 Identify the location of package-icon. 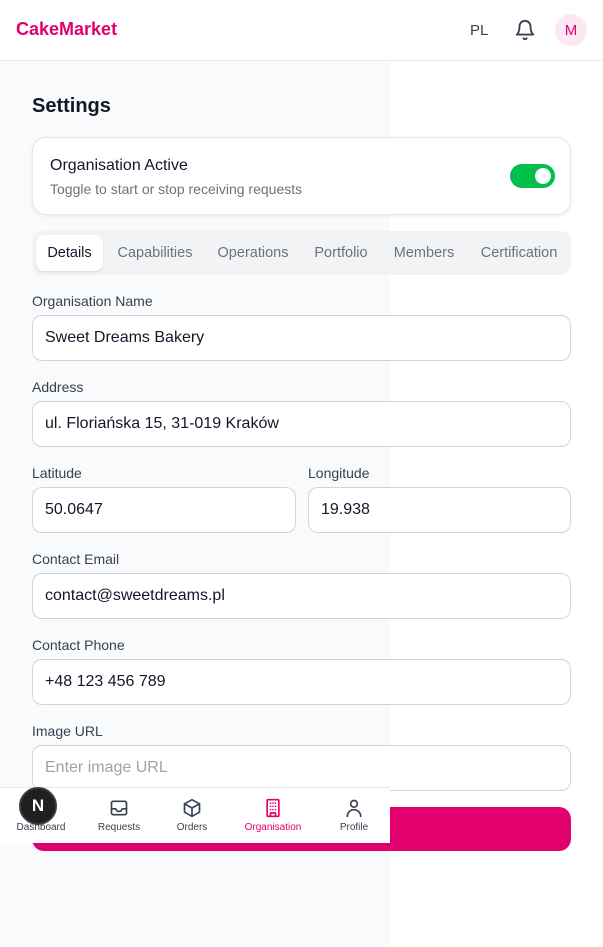
(192, 808).